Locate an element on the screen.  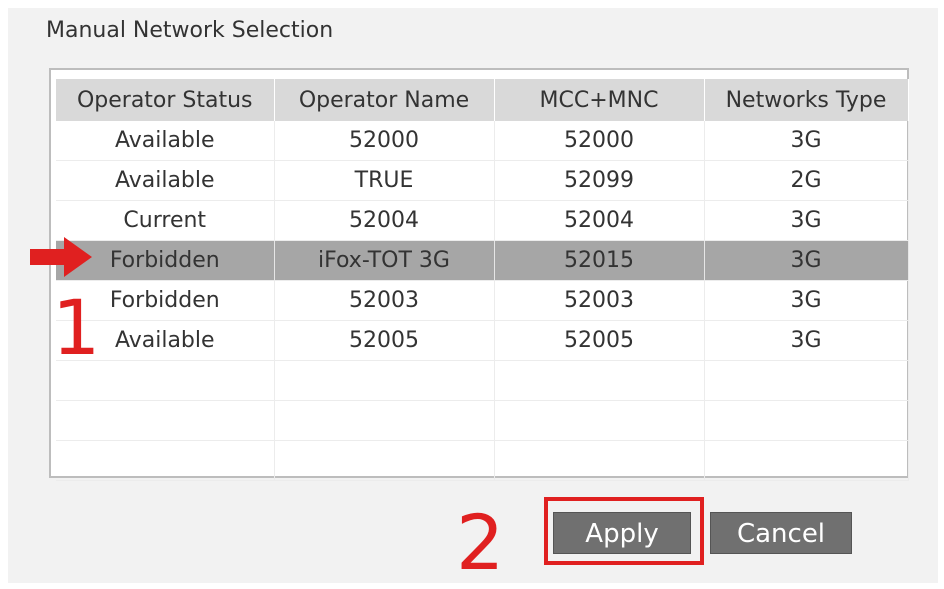
column-header-networks-type: Networks Type is located at coordinates (806, 100).